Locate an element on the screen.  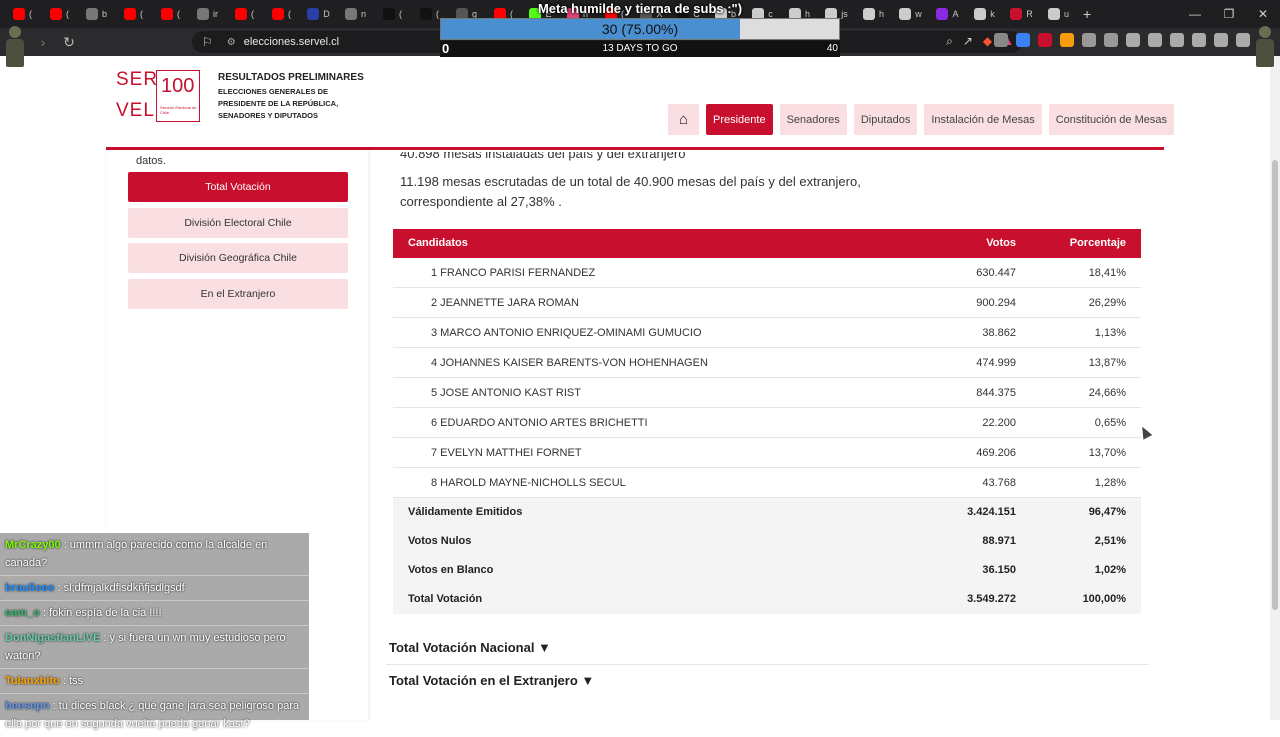
sidebar-division-electoral: División Electoral Chile is located at coordinates (238, 223).